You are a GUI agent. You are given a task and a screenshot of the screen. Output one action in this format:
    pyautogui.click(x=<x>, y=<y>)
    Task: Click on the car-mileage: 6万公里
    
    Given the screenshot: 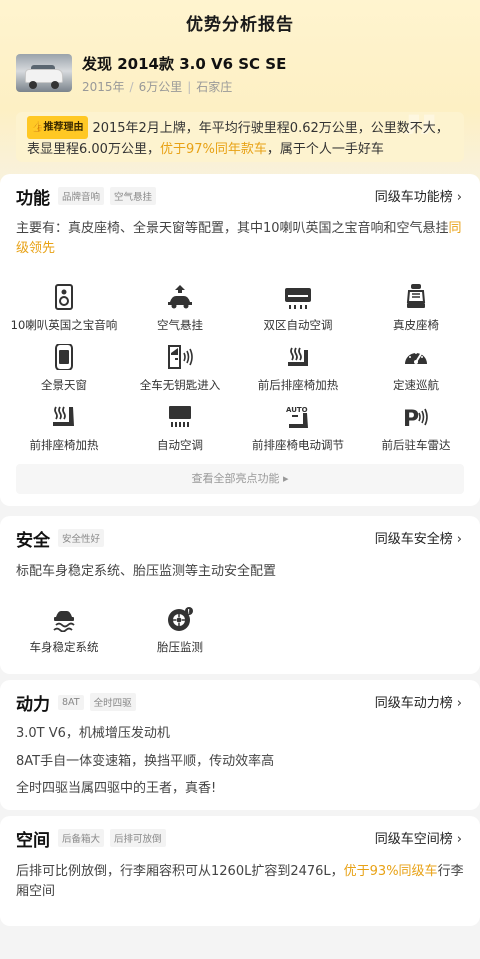 What is the action you would take?
    pyautogui.click(x=160, y=87)
    